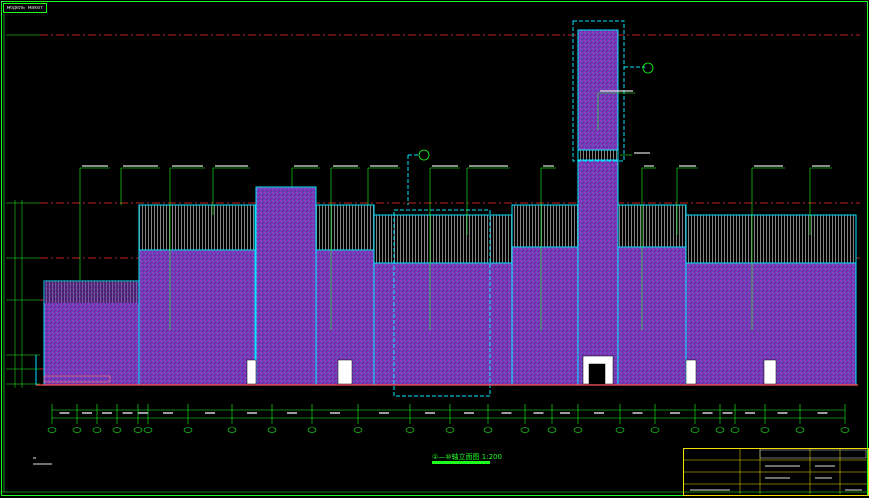 This screenshot has height=498, width=869. I want to click on drawing-title: ①—⑩轴立面图 1:200, so click(467, 458).